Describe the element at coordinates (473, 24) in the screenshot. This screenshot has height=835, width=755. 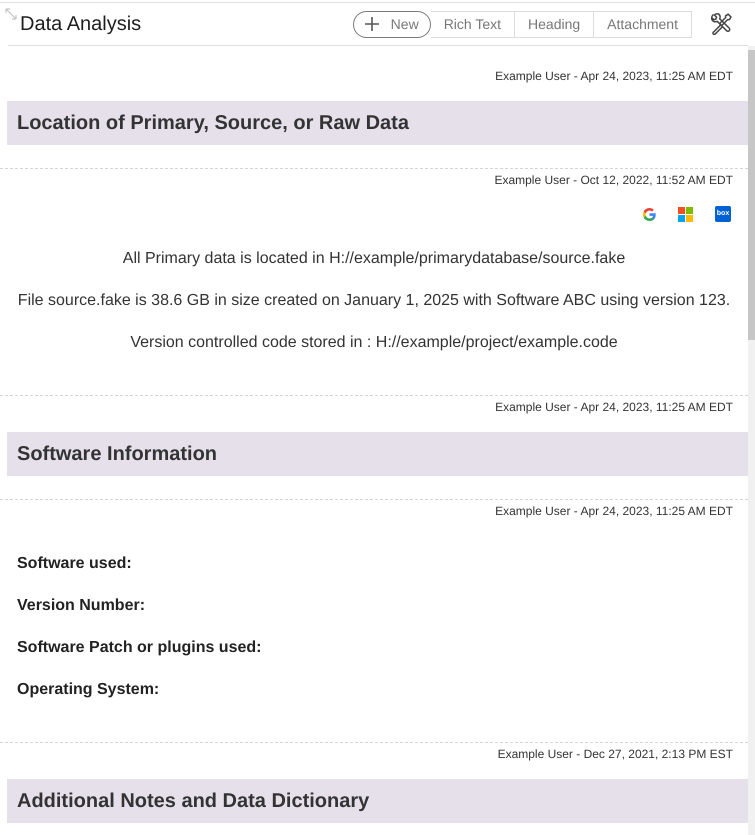
I see `toolbar-button: Rich Text` at that location.